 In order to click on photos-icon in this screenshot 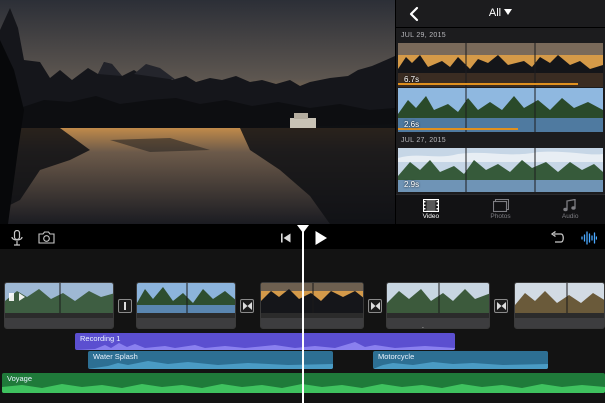, I will do `click(500, 205)`.